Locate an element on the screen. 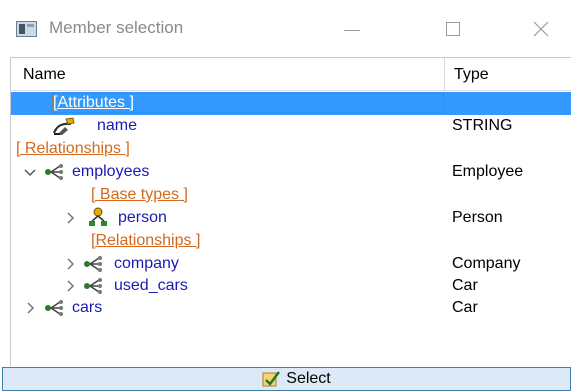  tree-row-label: [Relationships ] is located at coordinates (146, 240).